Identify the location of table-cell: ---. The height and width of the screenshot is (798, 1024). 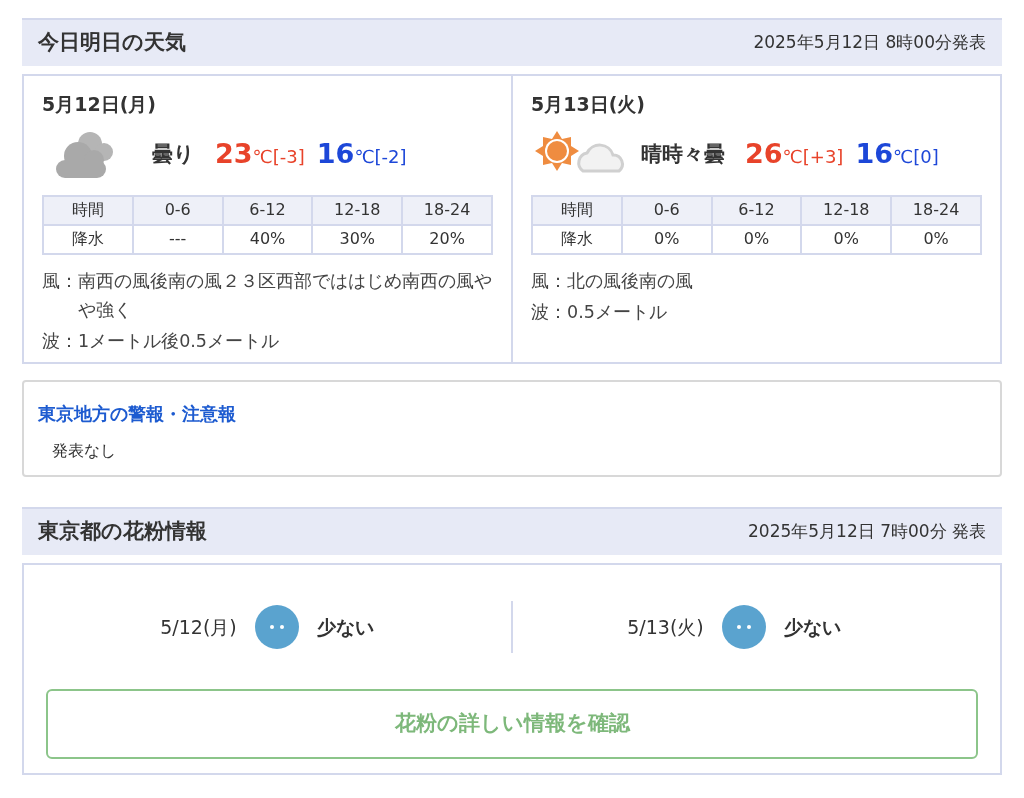
(177, 239).